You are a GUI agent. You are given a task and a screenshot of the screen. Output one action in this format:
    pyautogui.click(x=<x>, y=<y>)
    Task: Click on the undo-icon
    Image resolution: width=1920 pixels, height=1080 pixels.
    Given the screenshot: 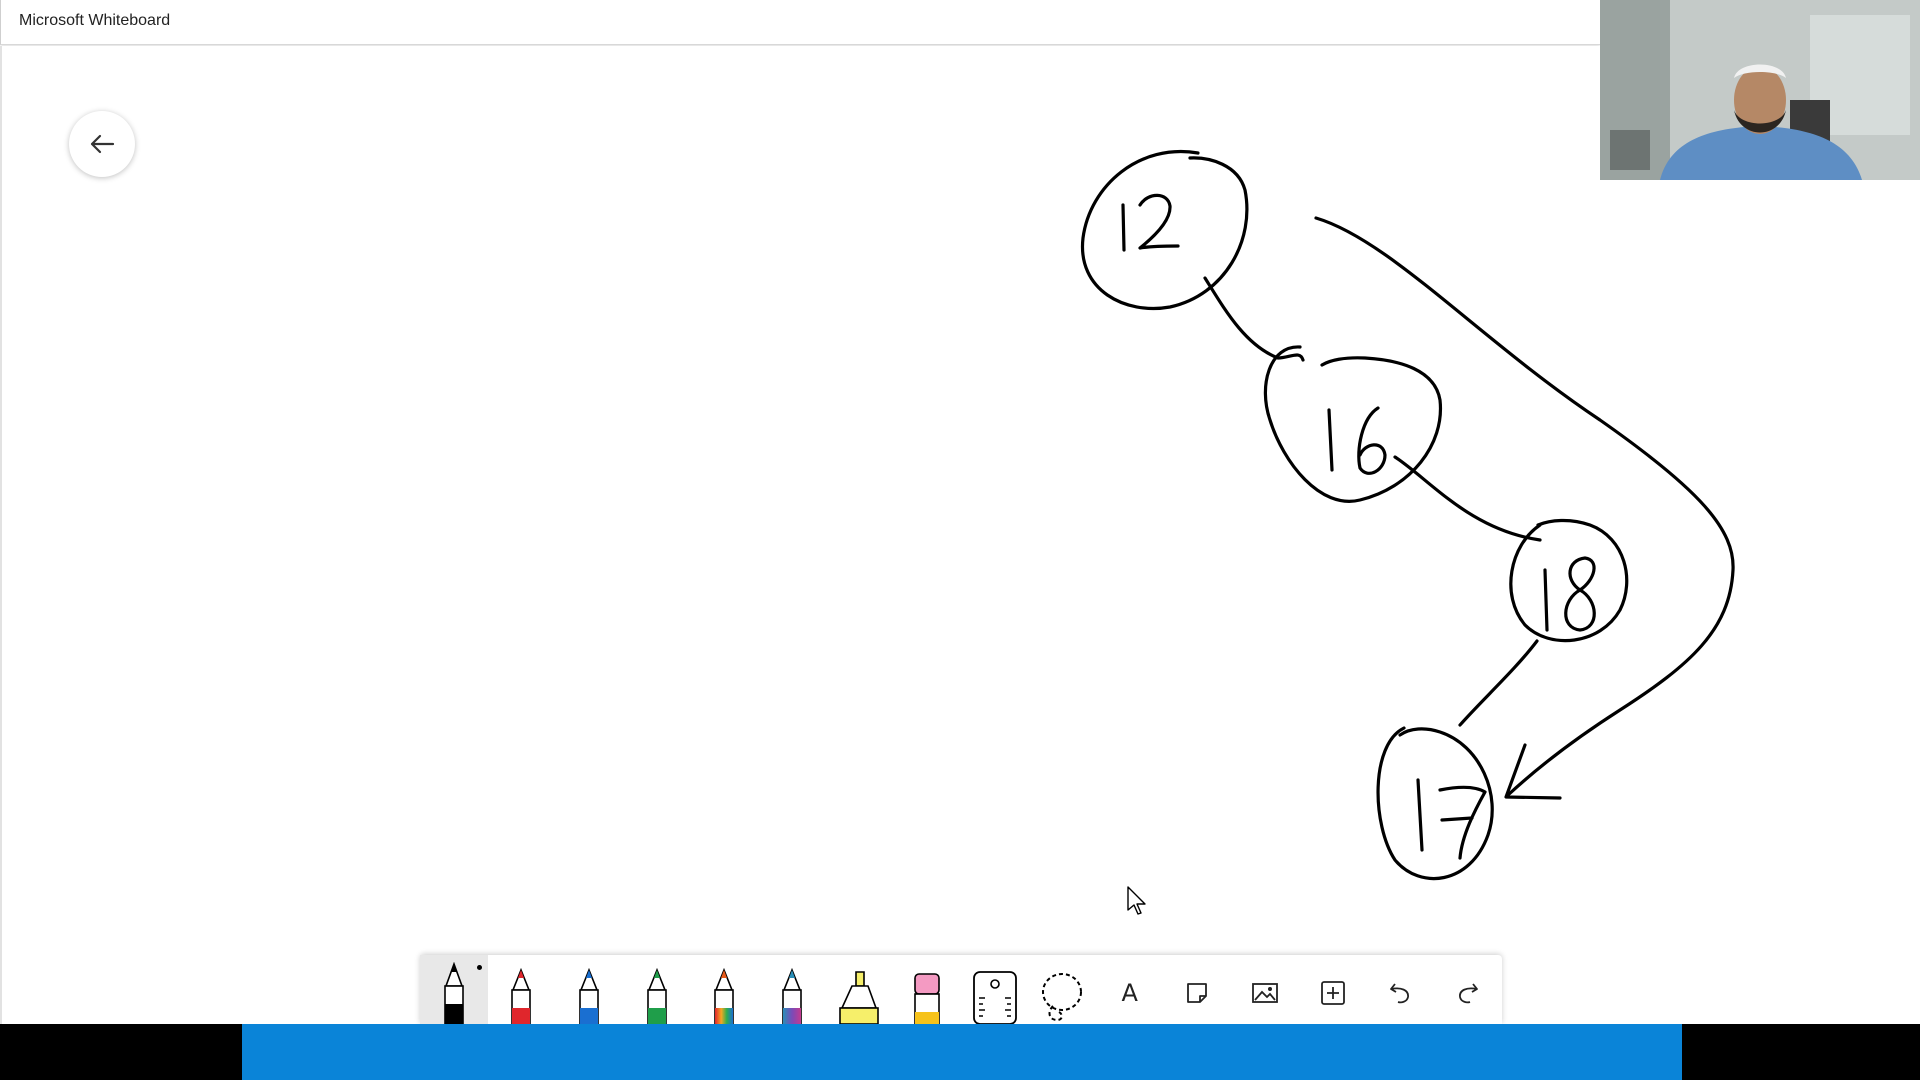 What is the action you would take?
    pyautogui.click(x=1400, y=992)
    